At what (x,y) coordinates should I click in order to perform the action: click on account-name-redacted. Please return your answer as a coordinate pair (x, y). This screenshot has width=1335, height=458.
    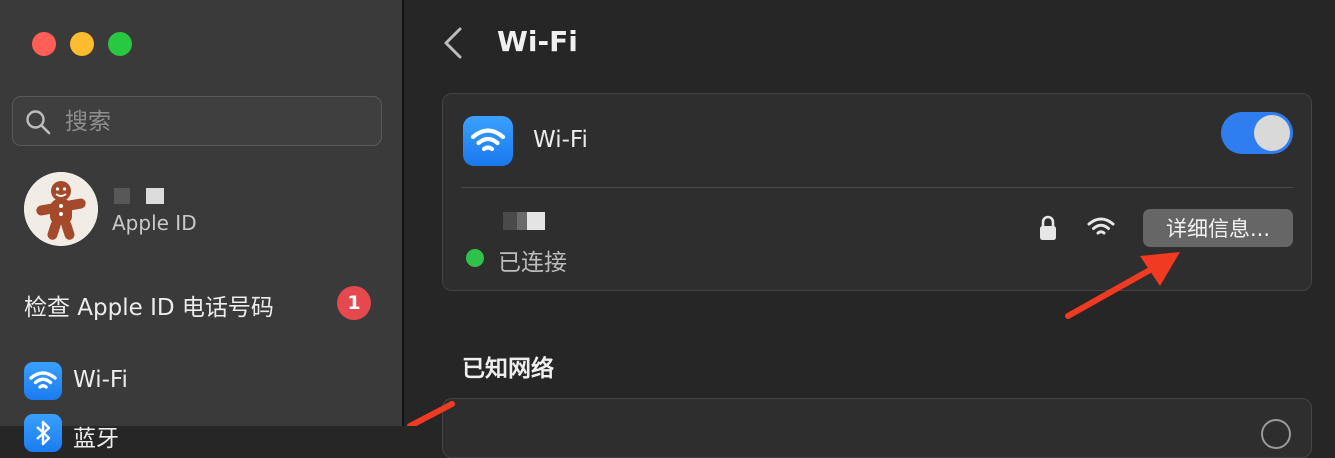
    Looking at the image, I should click on (138, 196).